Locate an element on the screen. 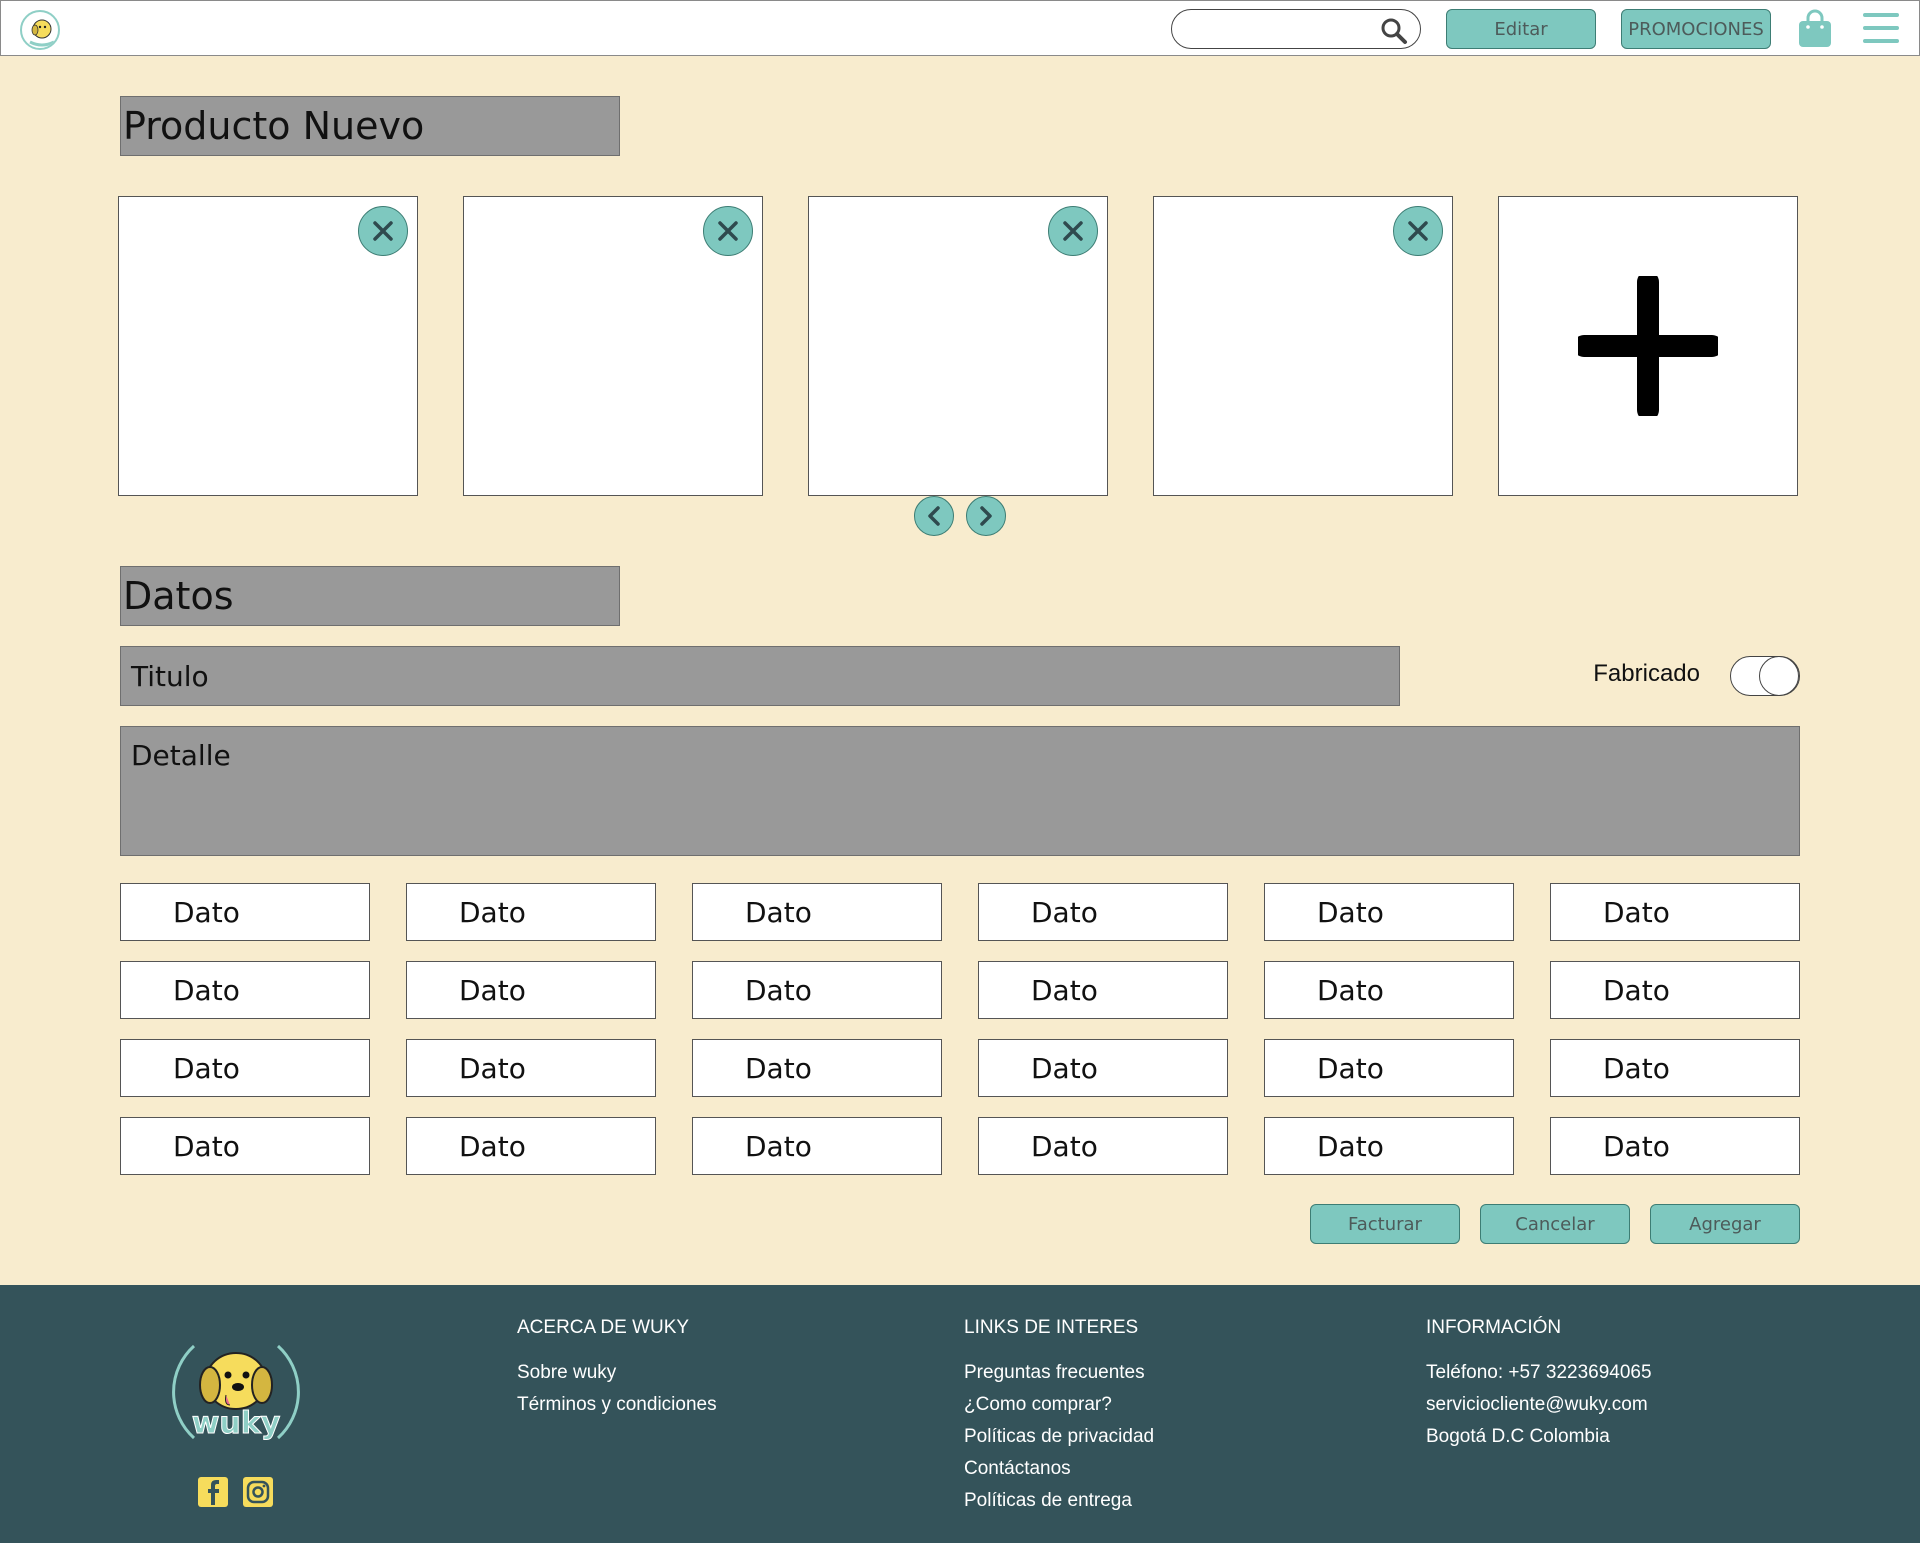 The width and height of the screenshot is (1920, 1543). promociones-button: PROMOCIONES is located at coordinates (1696, 29).